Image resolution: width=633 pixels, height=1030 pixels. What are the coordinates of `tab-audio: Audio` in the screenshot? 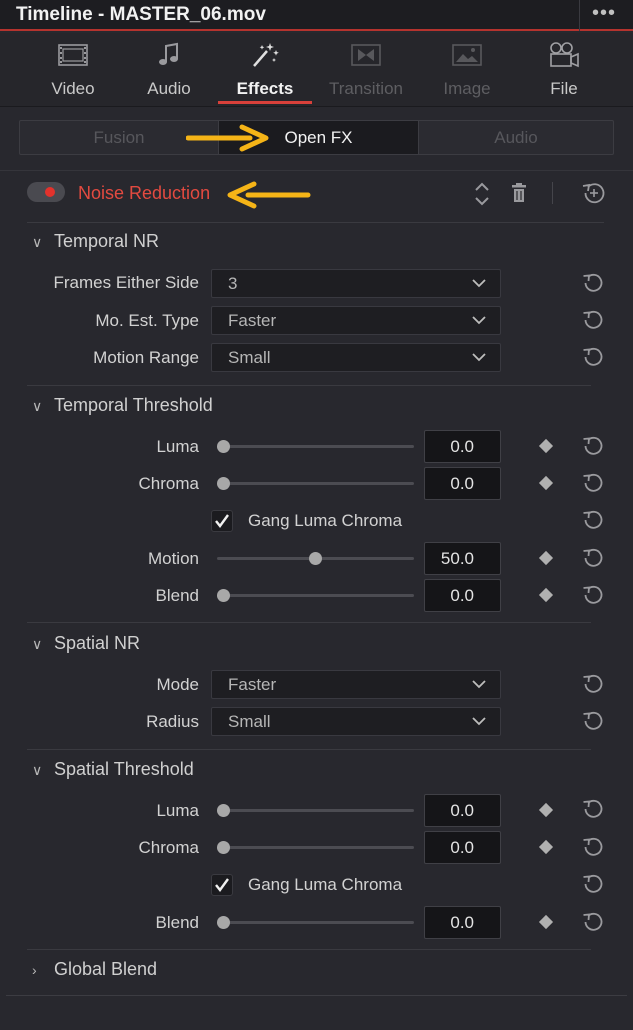 It's located at (169, 69).